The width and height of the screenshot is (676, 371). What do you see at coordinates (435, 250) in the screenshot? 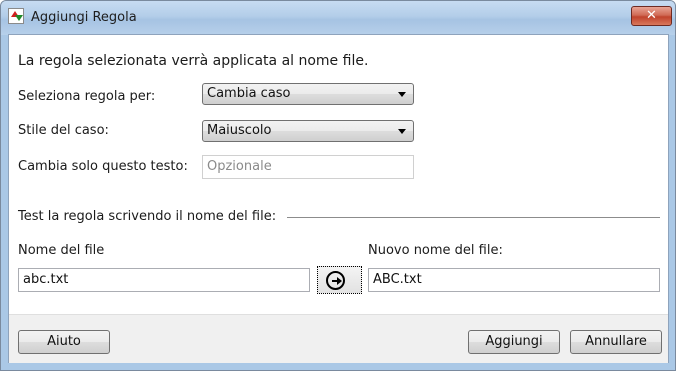
I see `new-filename-label: Nuovo nome del file:` at bounding box center [435, 250].